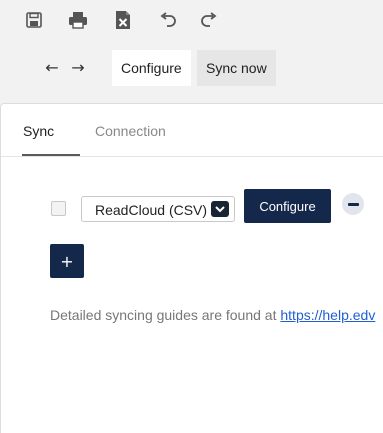 The image size is (383, 433). Describe the element at coordinates (51, 155) in the screenshot. I see `subtab-active-indicator` at that location.